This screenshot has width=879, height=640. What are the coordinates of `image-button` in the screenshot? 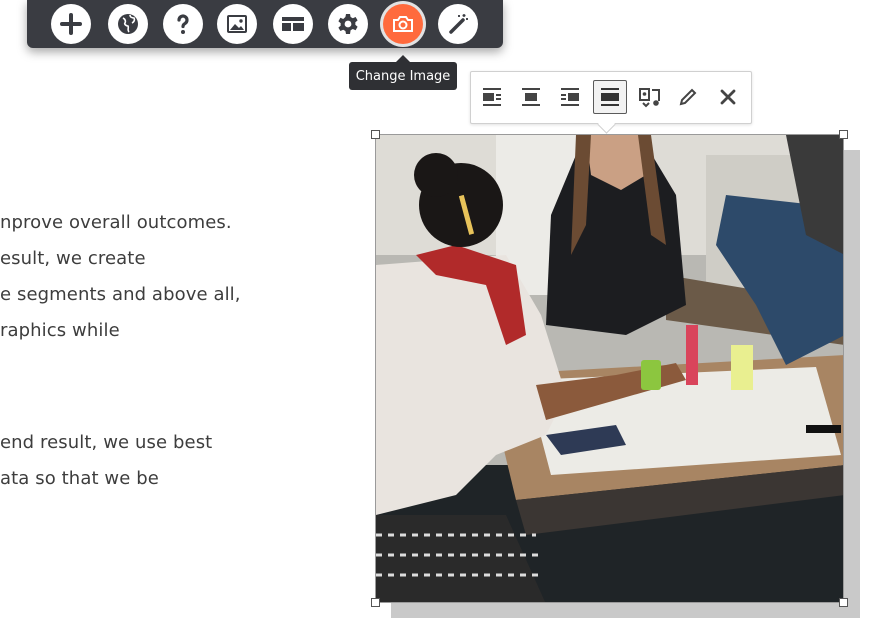 It's located at (237, 24).